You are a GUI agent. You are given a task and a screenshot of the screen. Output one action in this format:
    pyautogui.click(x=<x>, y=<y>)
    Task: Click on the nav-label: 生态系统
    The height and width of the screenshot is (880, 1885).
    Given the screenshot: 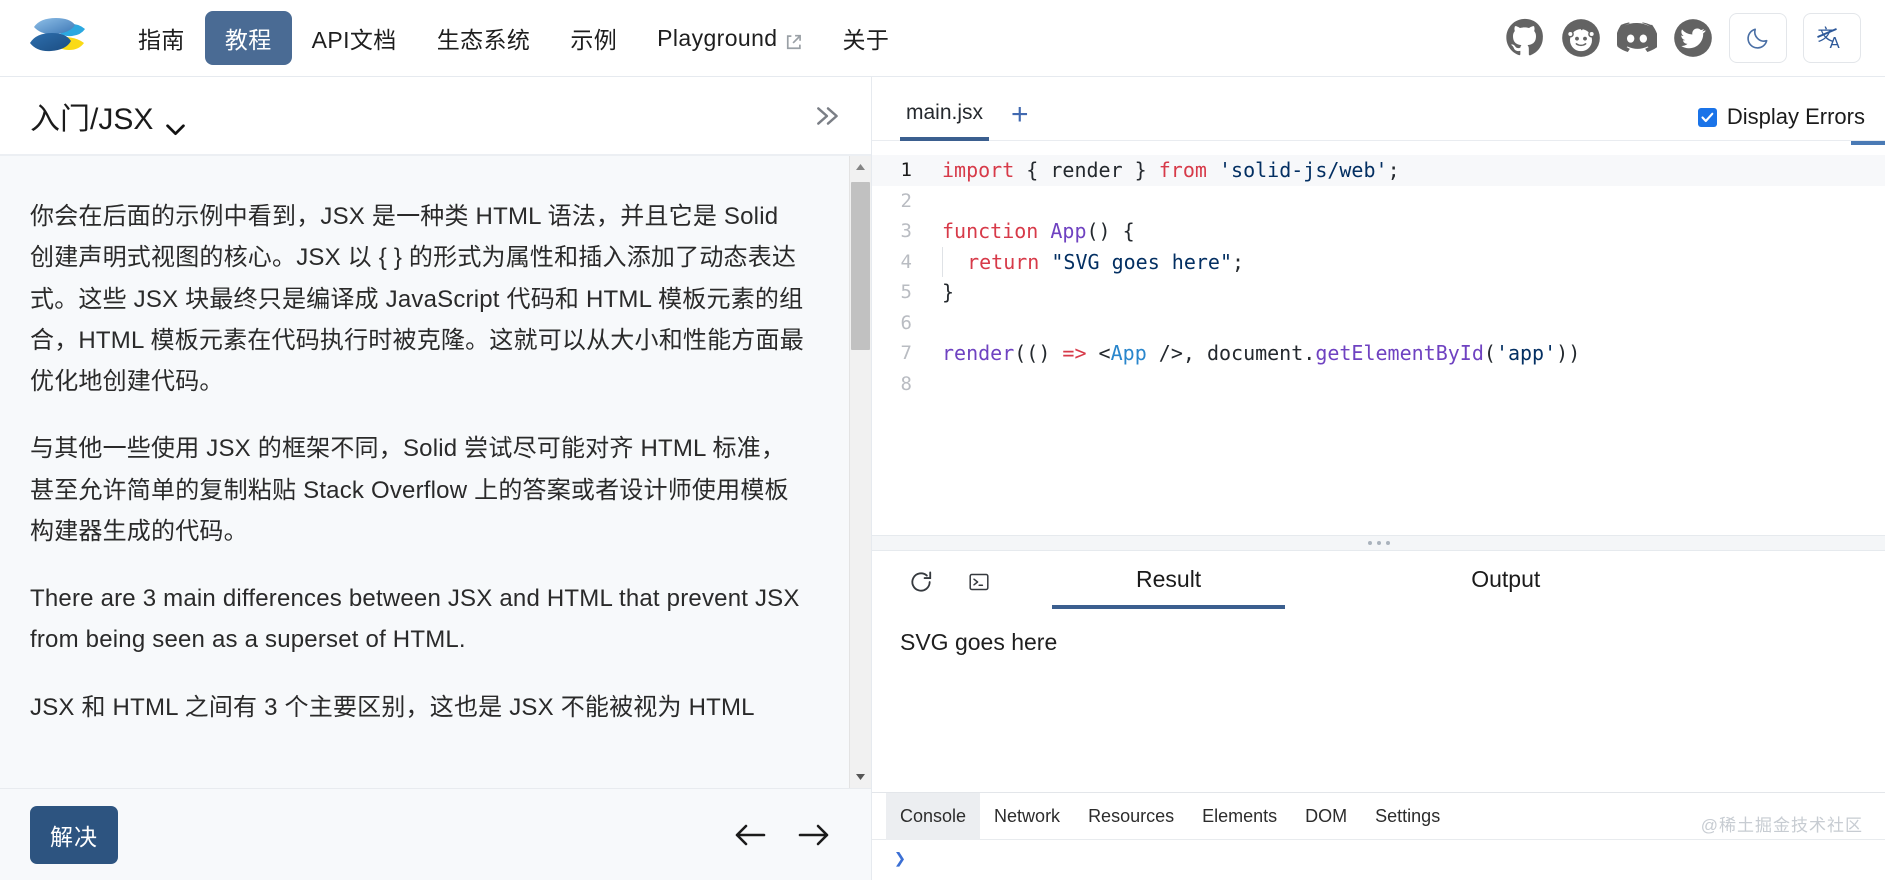 What is the action you would take?
    pyautogui.click(x=483, y=40)
    